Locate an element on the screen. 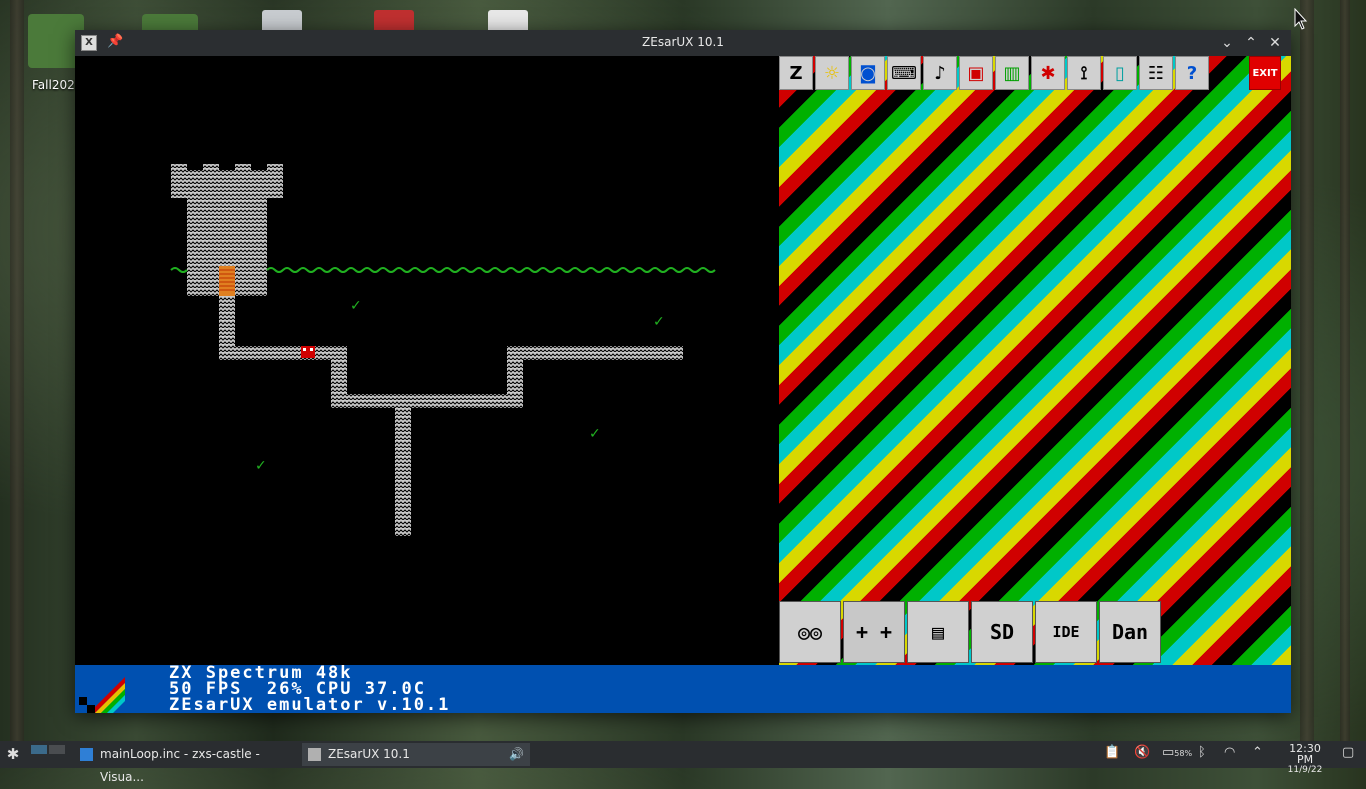 Image resolution: width=1366 pixels, height=789 pixels. bluetooth-icon: ᛒ is located at coordinates (1202, 752).